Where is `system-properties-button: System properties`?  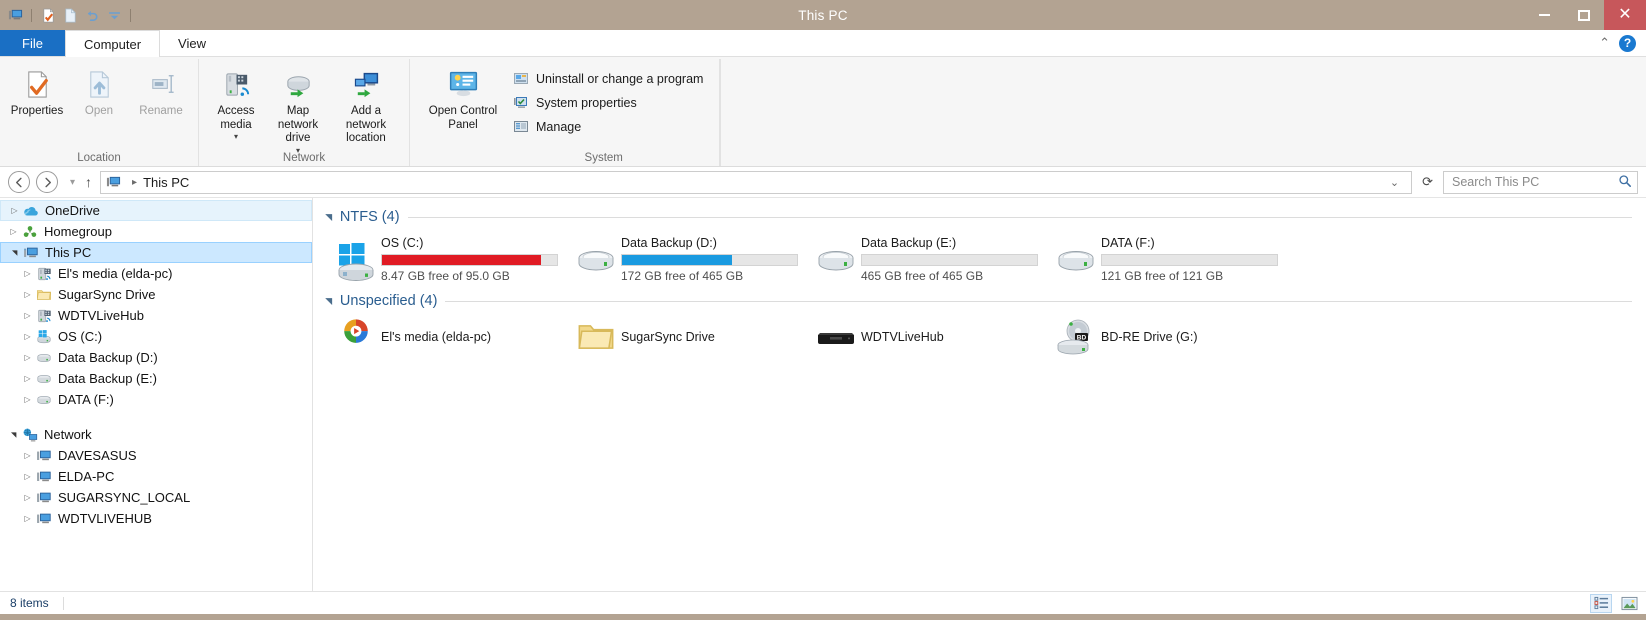 system-properties-button: System properties is located at coordinates (609, 102).